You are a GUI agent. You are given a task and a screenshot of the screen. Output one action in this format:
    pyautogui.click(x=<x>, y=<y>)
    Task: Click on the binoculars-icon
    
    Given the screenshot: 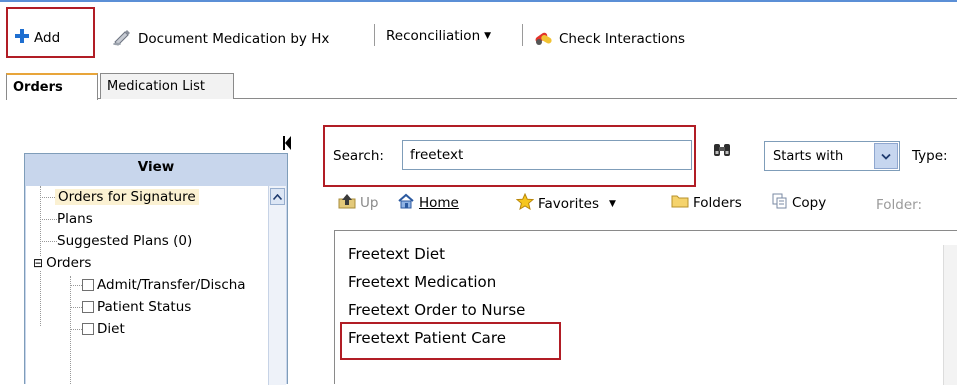 What is the action you would take?
    pyautogui.click(x=722, y=152)
    